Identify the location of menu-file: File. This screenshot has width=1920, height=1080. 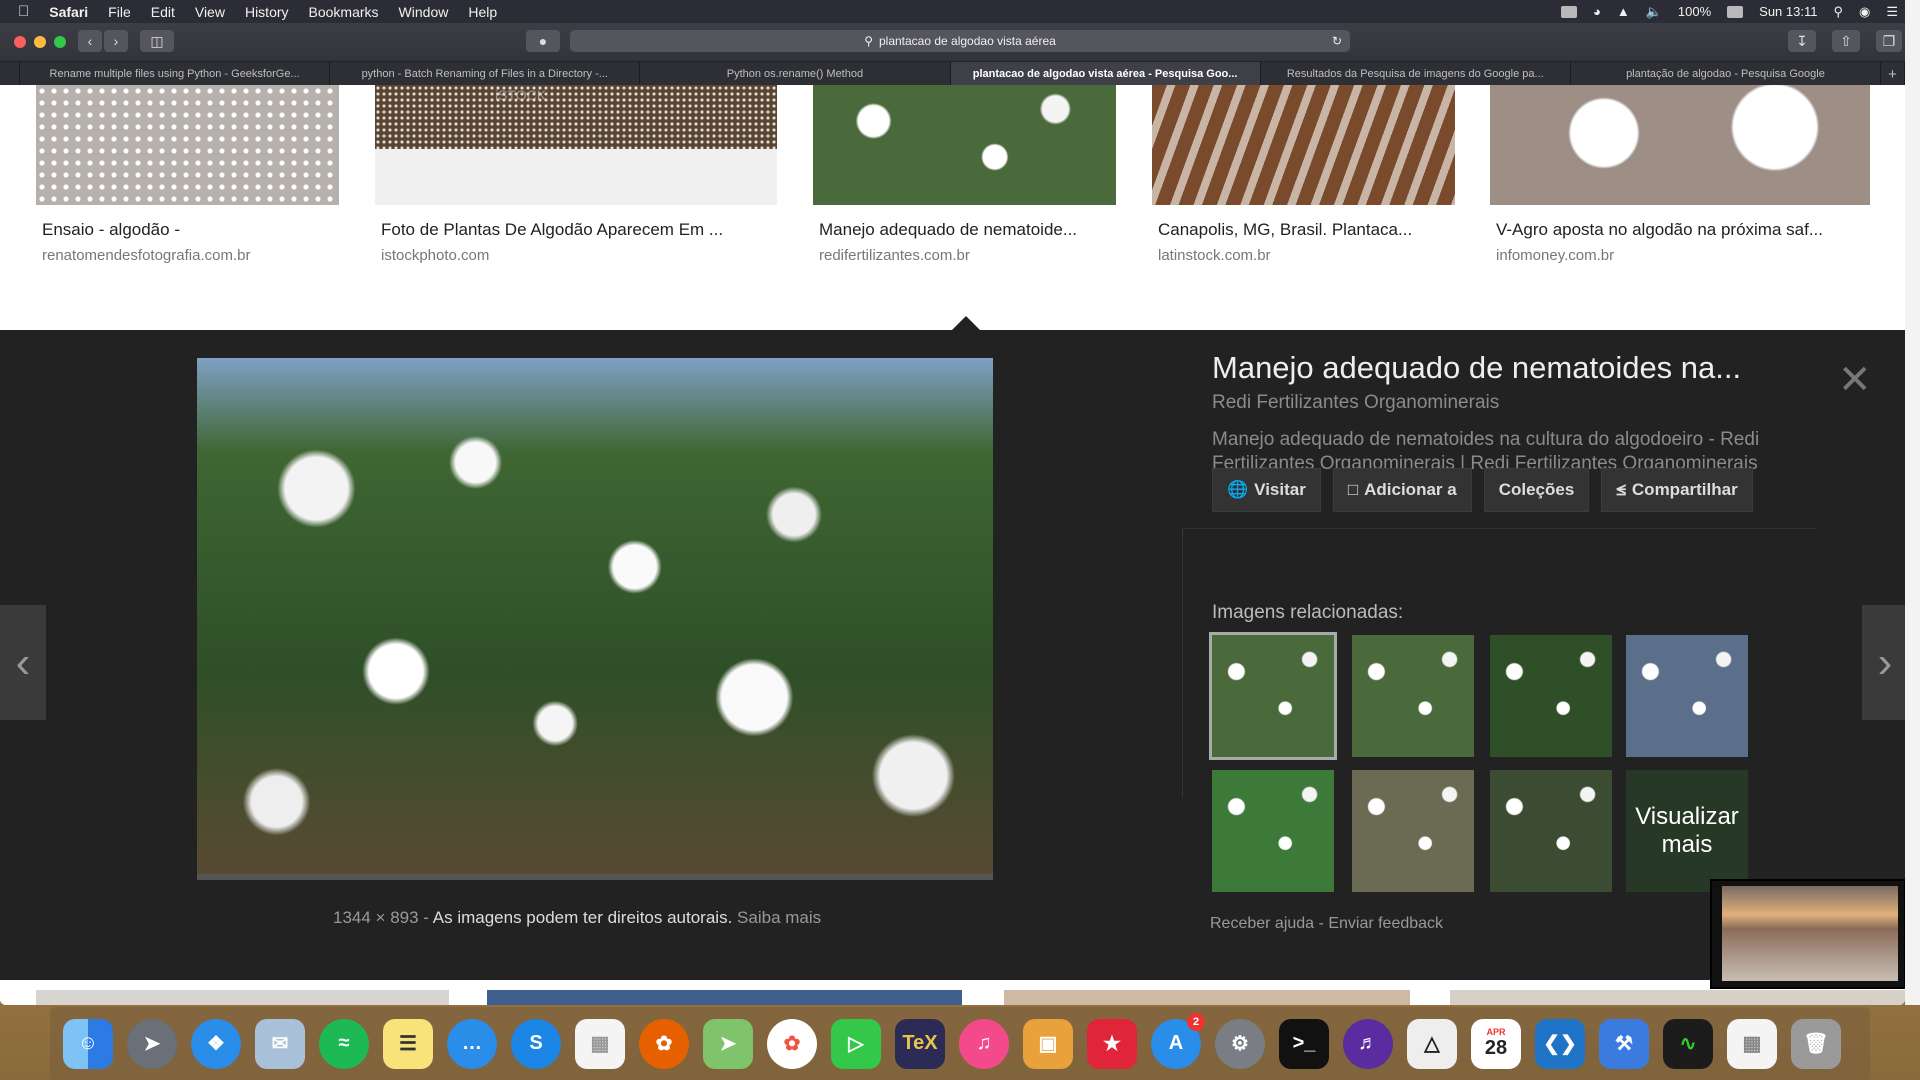
(119, 12).